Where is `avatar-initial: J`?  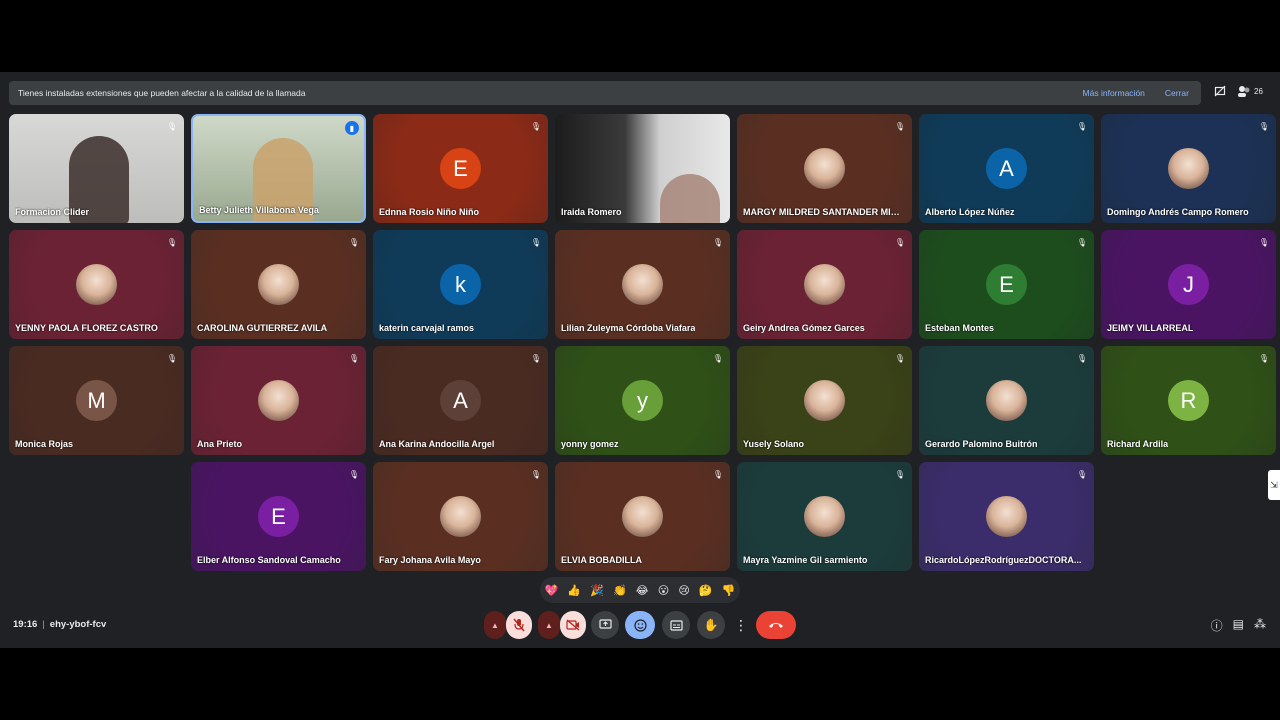
avatar-initial: J is located at coordinates (1188, 284).